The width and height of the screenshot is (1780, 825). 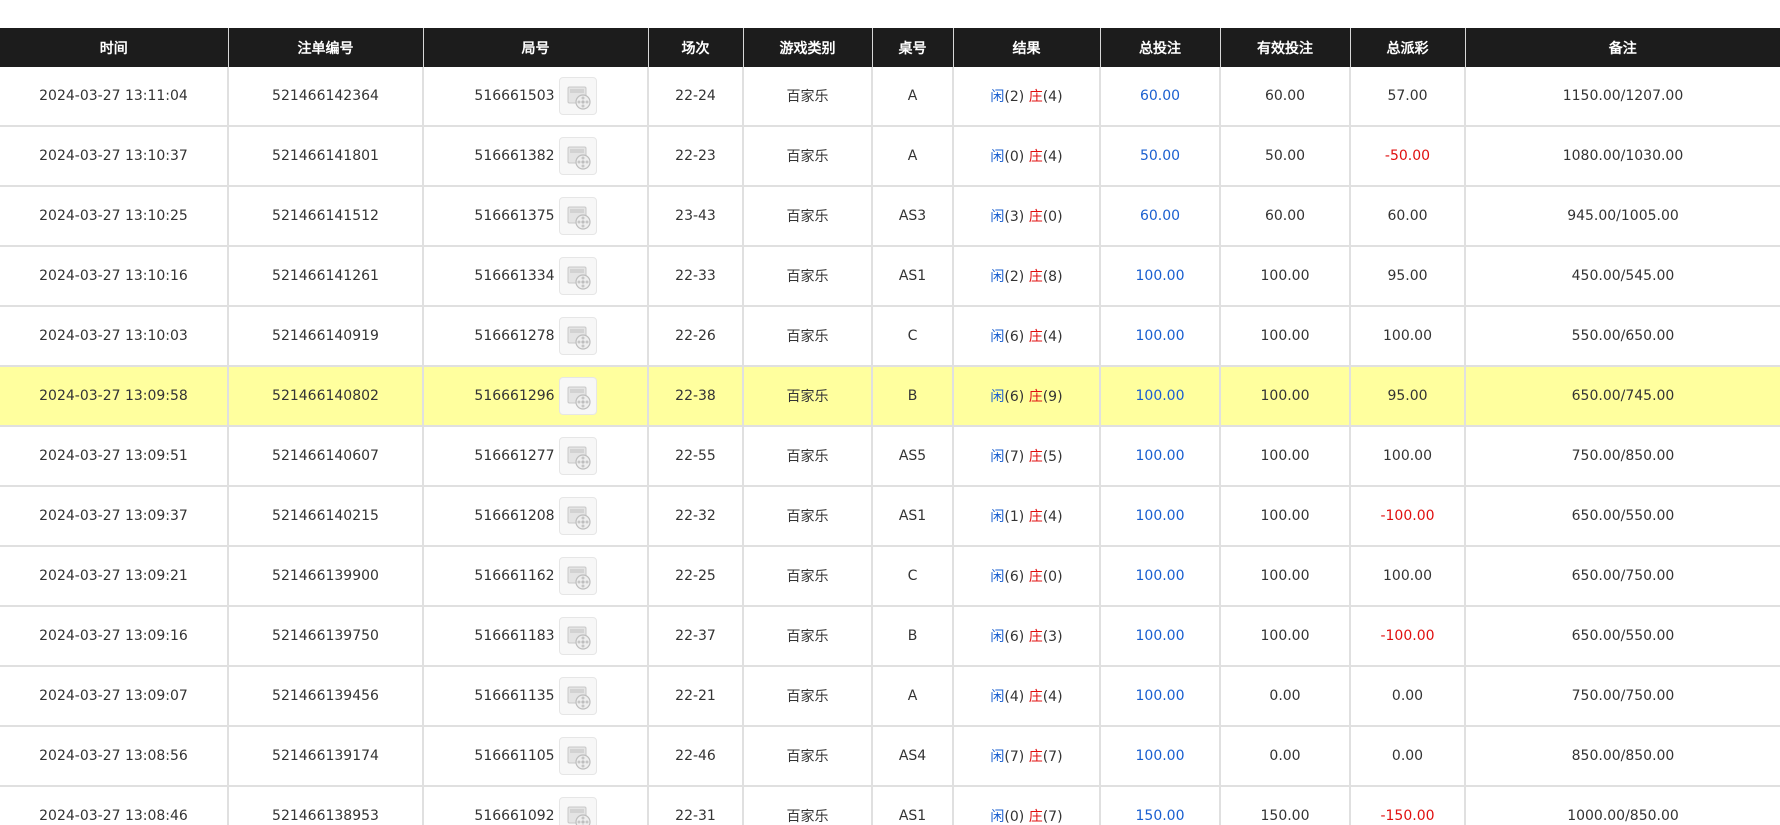 I want to click on cell-round: 516661183, so click(x=535, y=636).